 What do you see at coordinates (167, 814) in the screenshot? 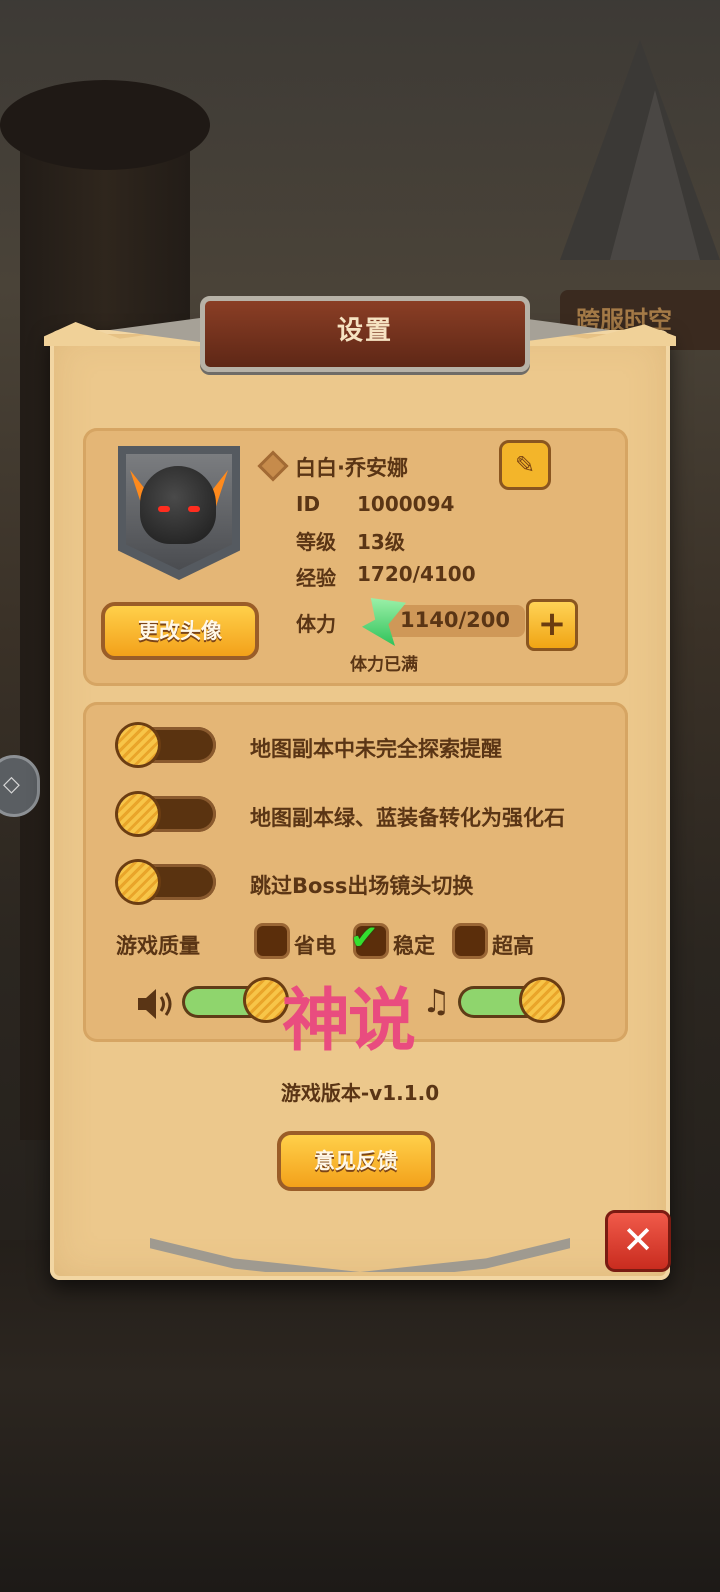
I see `toggle-convert-equipment` at bounding box center [167, 814].